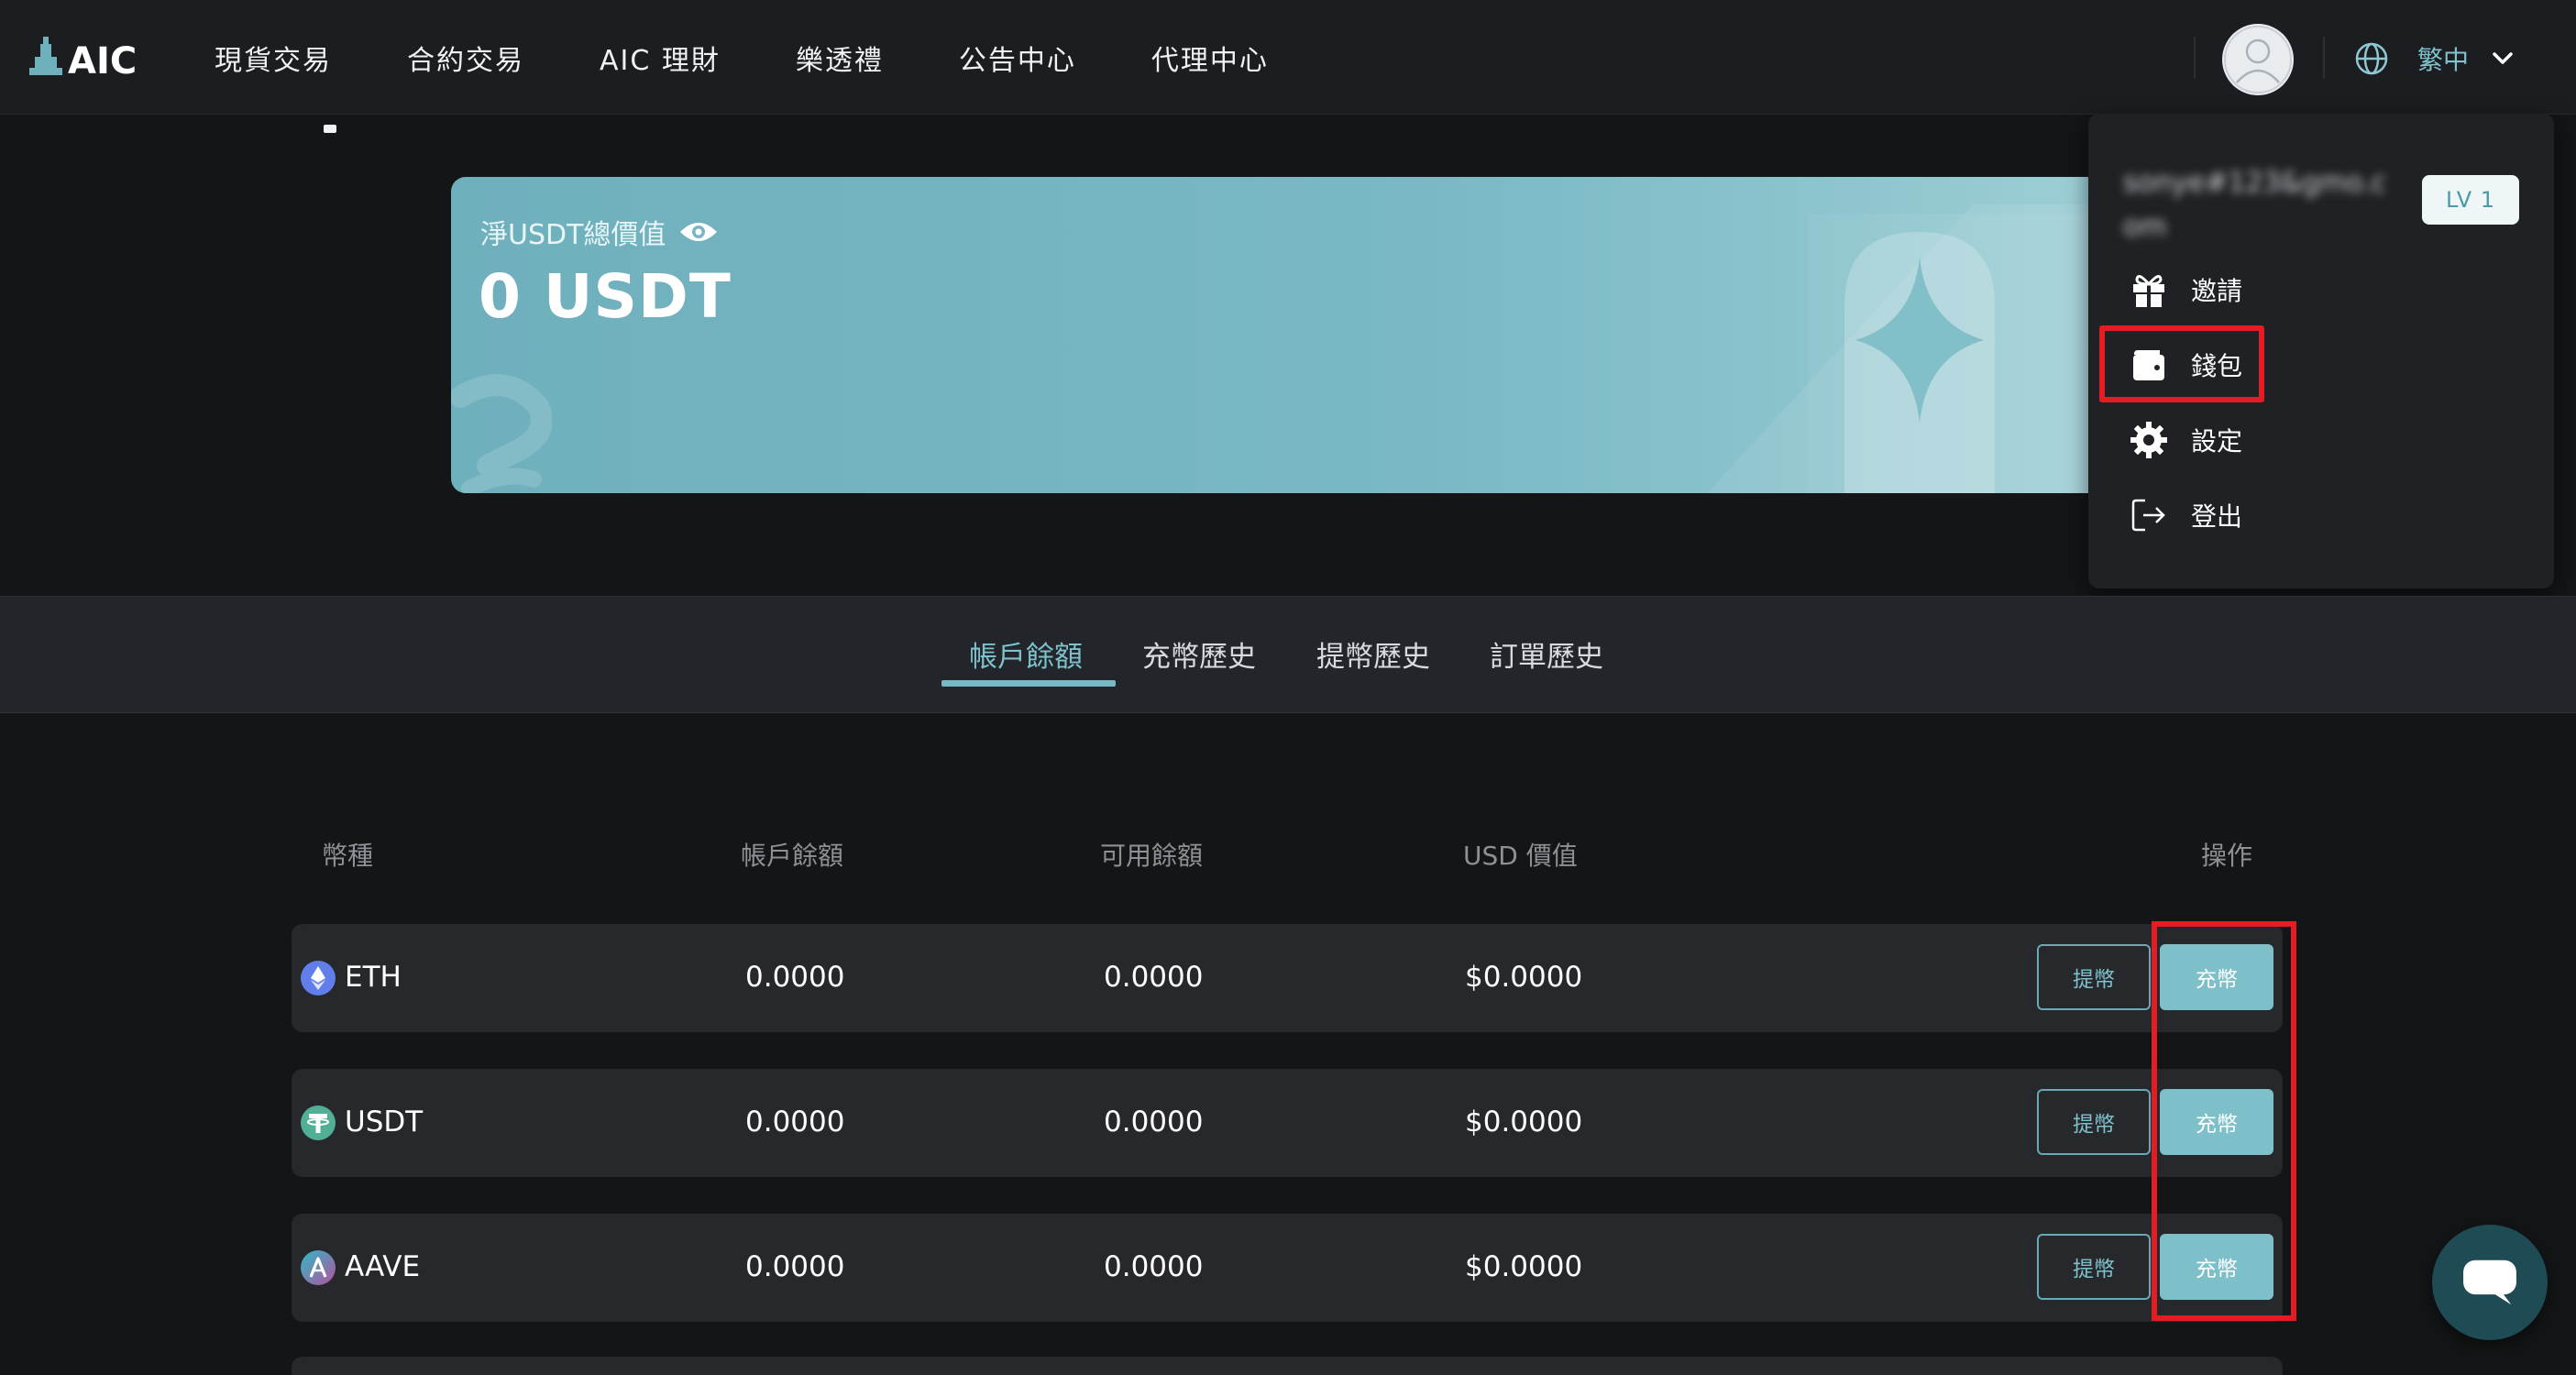 The height and width of the screenshot is (1375, 2576). I want to click on globe-icon, so click(2371, 58).